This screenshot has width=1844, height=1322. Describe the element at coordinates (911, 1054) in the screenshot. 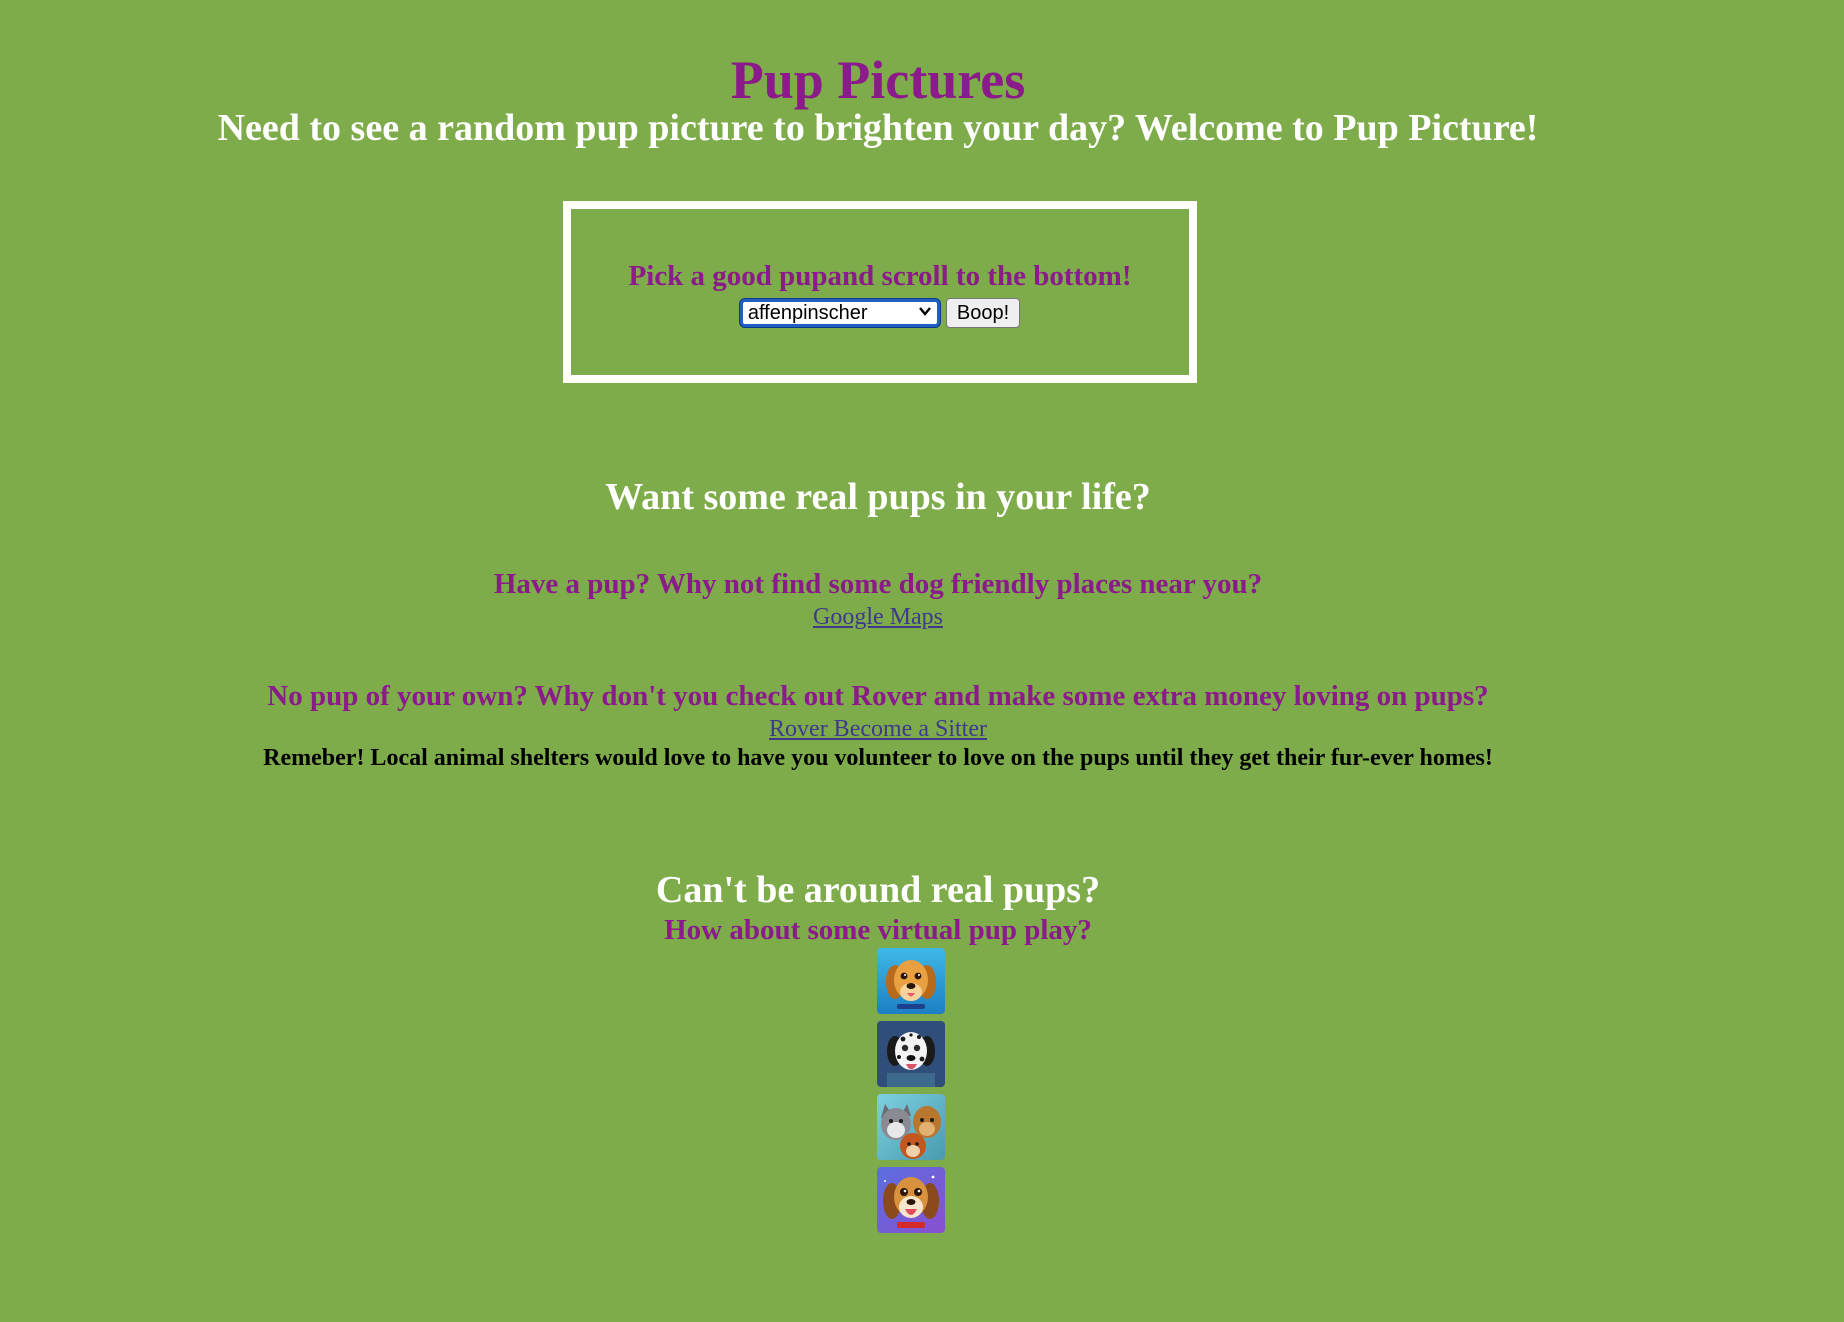

I see `dalmatian-game-icon` at that location.